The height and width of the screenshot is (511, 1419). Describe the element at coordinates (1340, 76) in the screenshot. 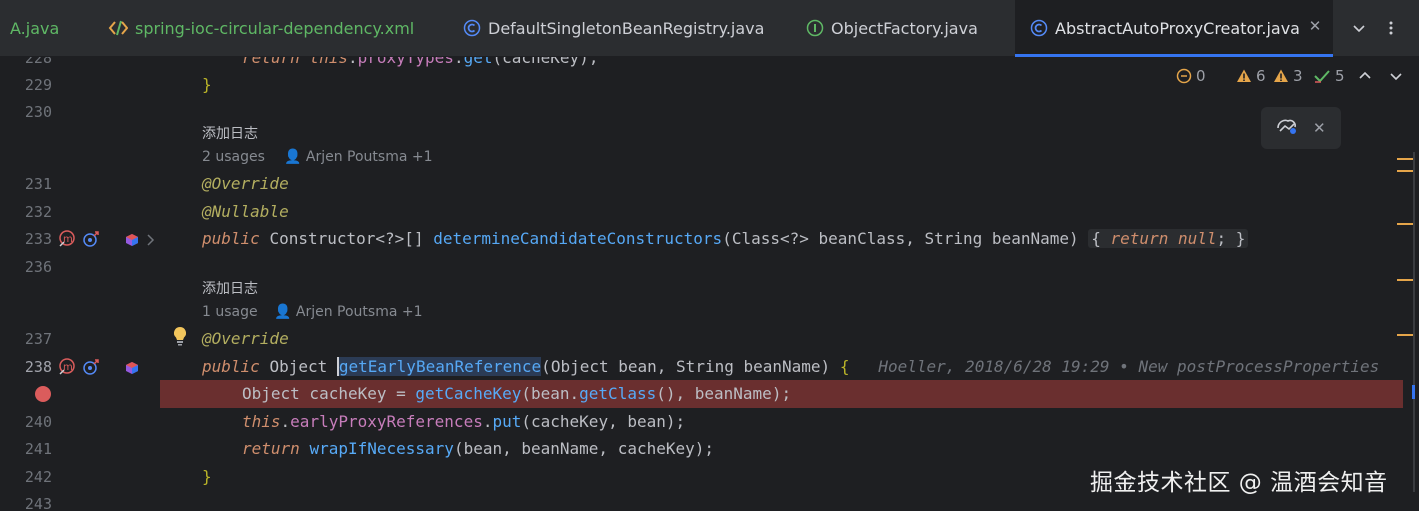

I see `ok-count-label: 5` at that location.